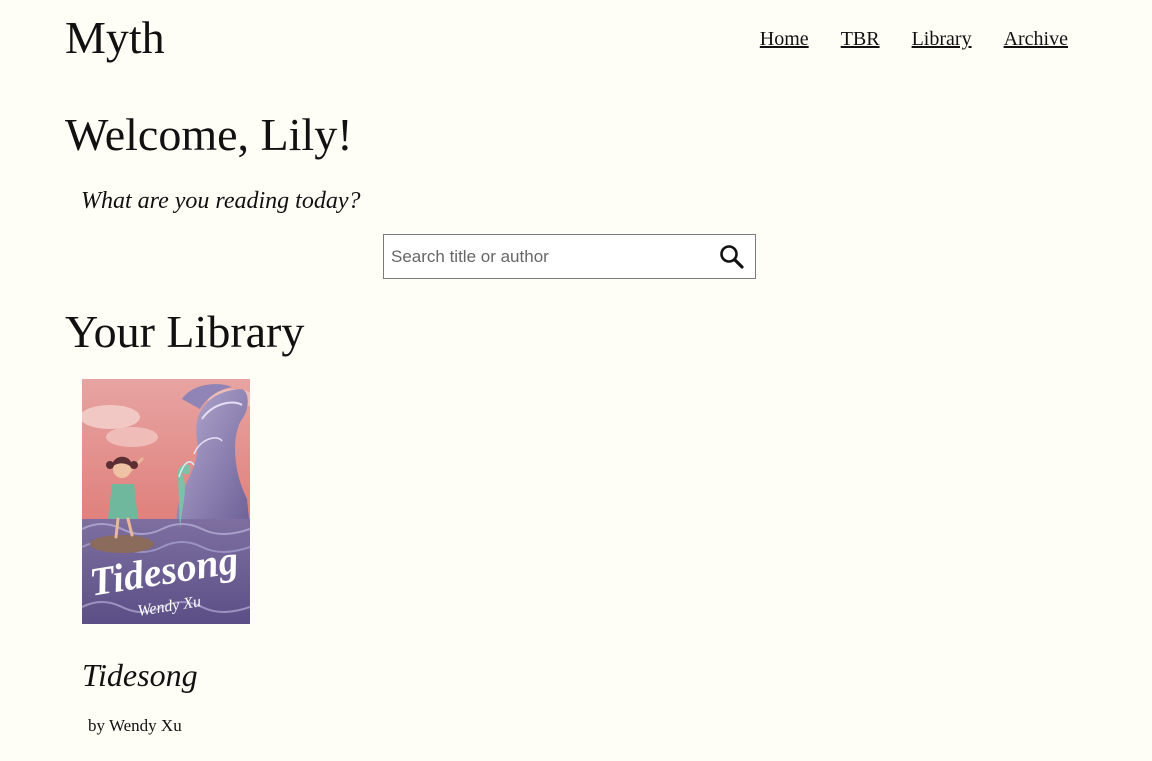 Image resolution: width=1152 pixels, height=761 pixels. What do you see at coordinates (166, 501) in the screenshot?
I see `book-cover-image: Tidesong Wendy Xu` at bounding box center [166, 501].